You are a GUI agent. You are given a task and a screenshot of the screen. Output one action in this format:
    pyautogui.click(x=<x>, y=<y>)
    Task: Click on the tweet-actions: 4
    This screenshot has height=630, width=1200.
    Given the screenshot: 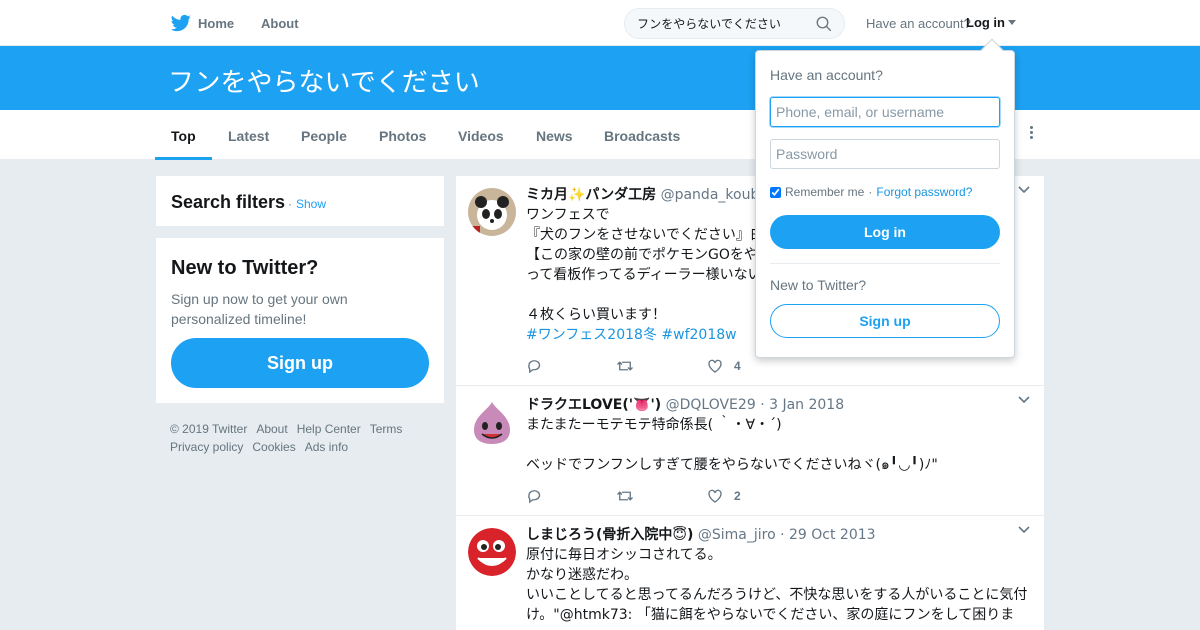 What is the action you would take?
    pyautogui.click(x=664, y=366)
    